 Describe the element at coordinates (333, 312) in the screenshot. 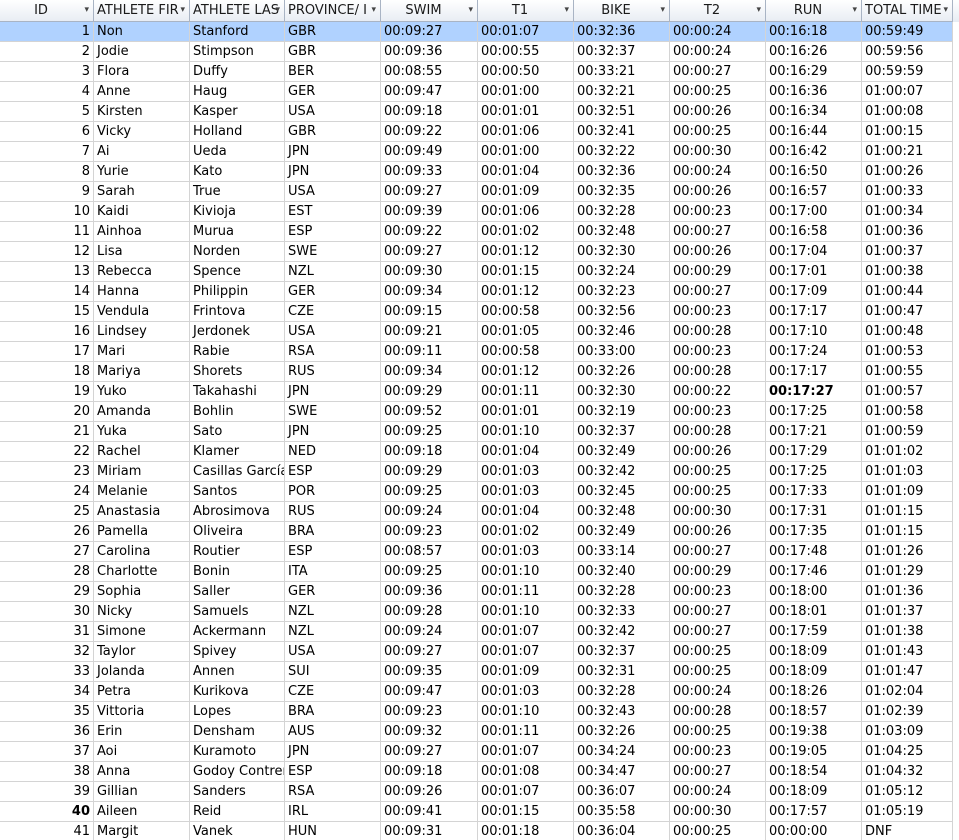

I see `cell-prov: CZE` at that location.